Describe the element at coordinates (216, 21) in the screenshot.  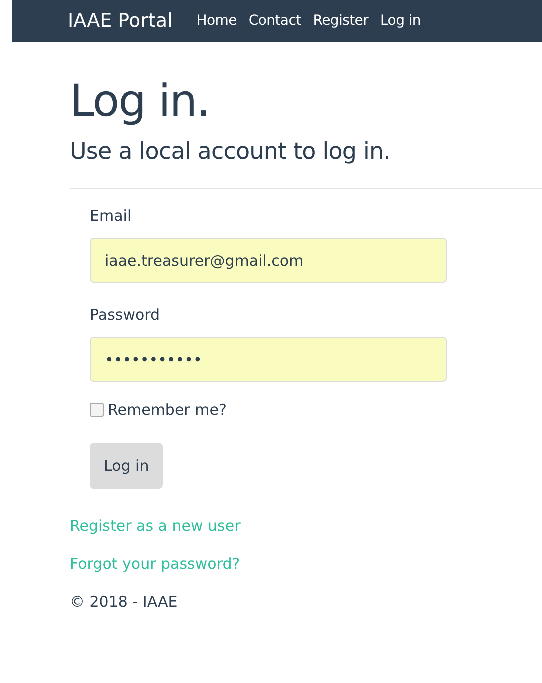
I see `nav-link: Home` at that location.